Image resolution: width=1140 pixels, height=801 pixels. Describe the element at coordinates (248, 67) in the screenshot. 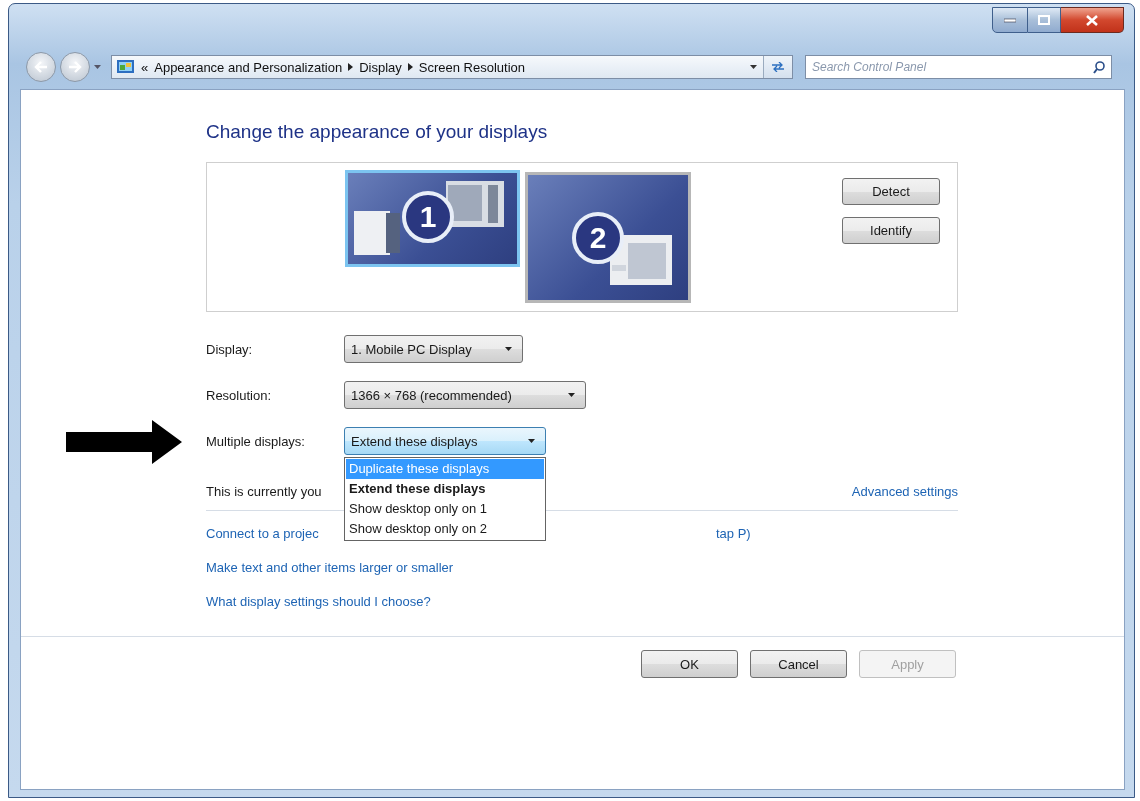

I see `breadcrumb-item: Appearance and Personalization` at that location.